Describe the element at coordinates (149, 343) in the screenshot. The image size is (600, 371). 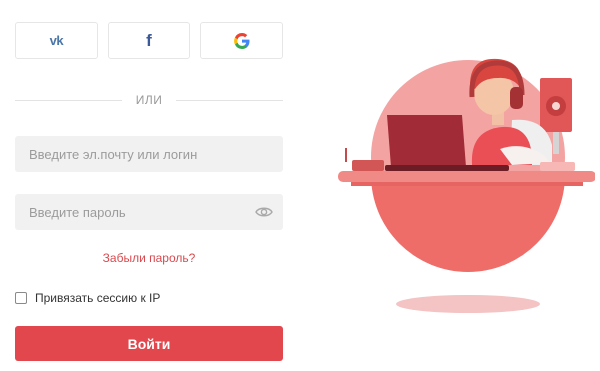
I see `login-submit-button: Войти` at that location.